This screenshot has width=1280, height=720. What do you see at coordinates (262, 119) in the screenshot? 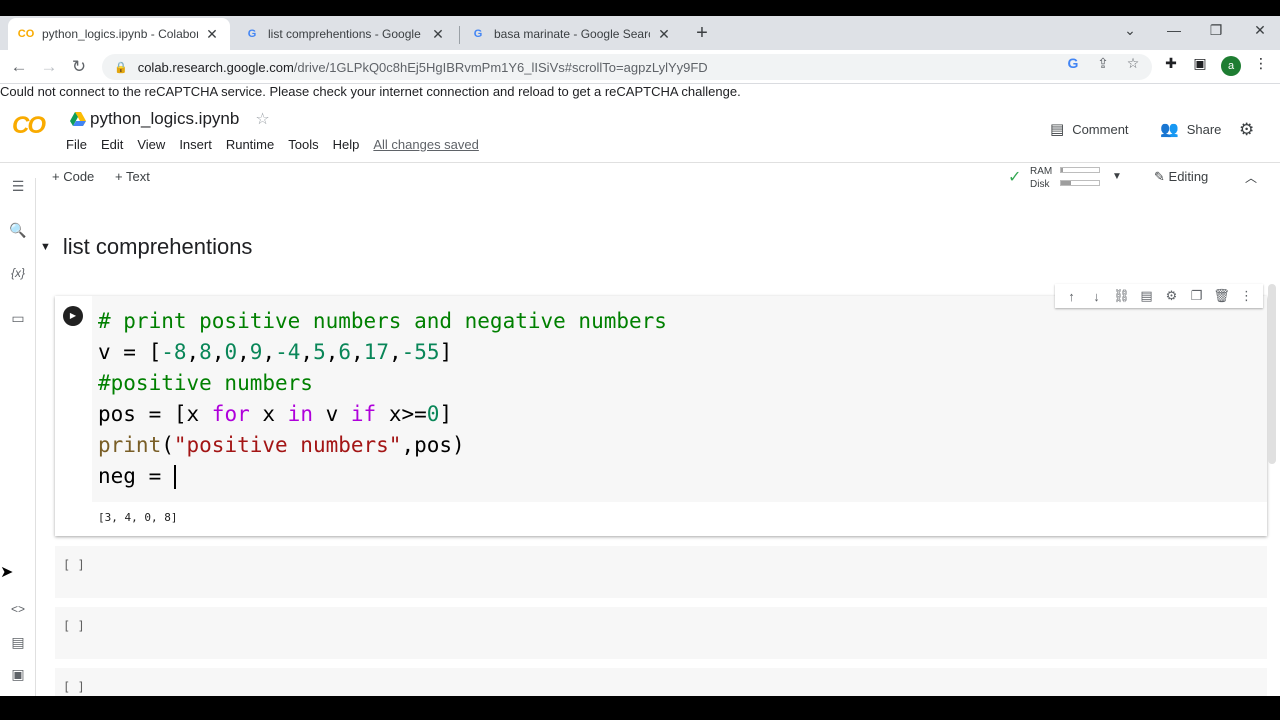
I see `star-icon: ☆` at bounding box center [262, 119].